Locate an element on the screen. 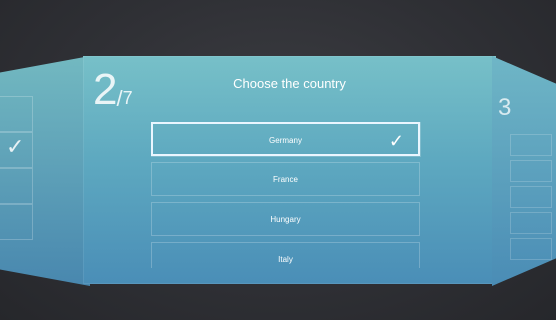 Image resolution: width=556 pixels, height=320 pixels. next-question-panel: 3 is located at coordinates (524, 171).